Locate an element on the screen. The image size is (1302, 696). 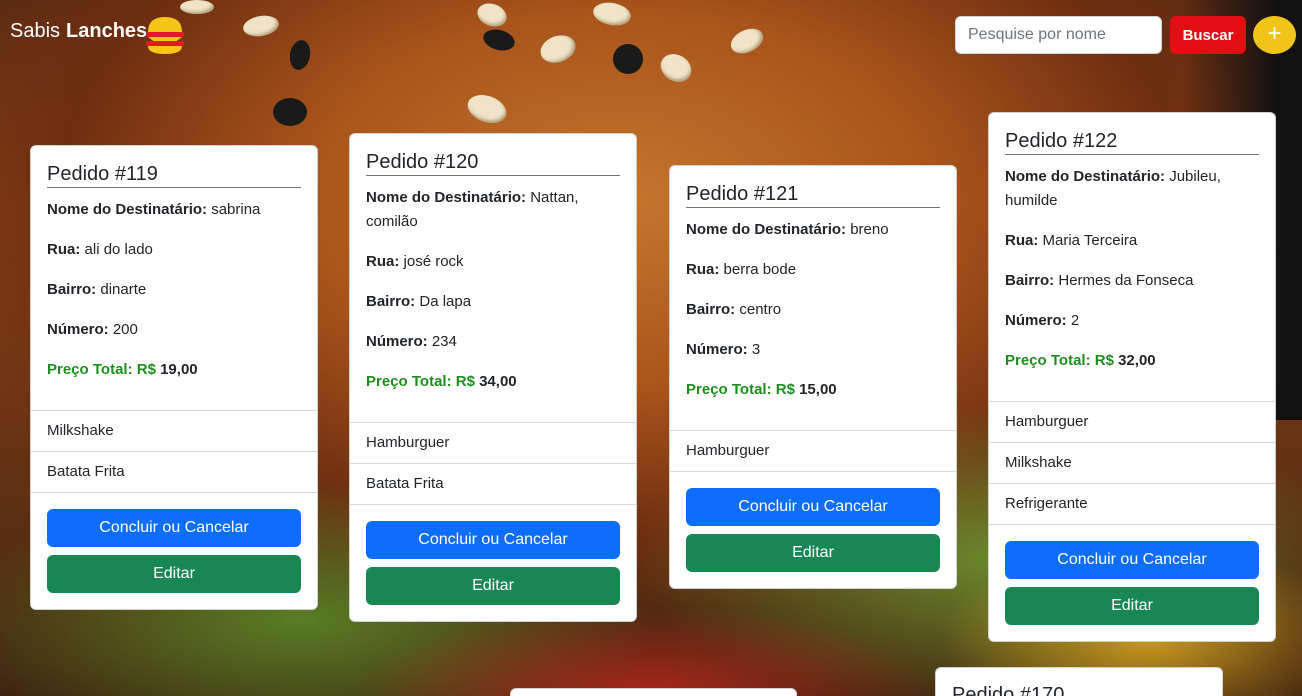
order-title: Pedido #122 is located at coordinates (1132, 142).